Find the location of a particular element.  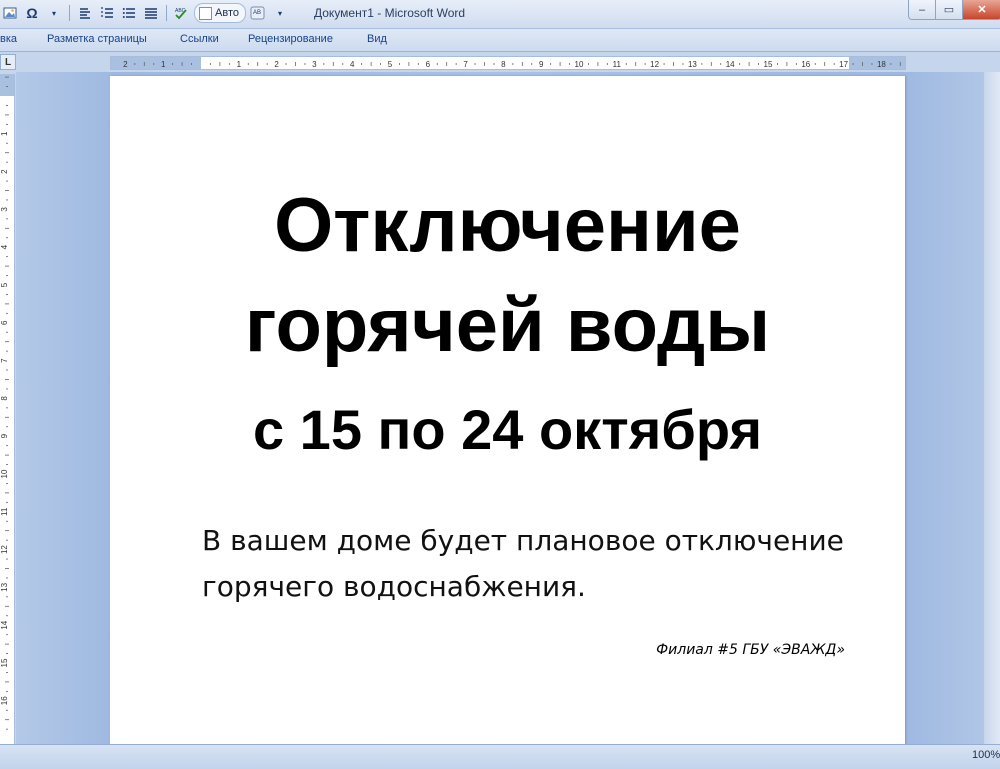

auto-check-control: Авто is located at coordinates (220, 13).